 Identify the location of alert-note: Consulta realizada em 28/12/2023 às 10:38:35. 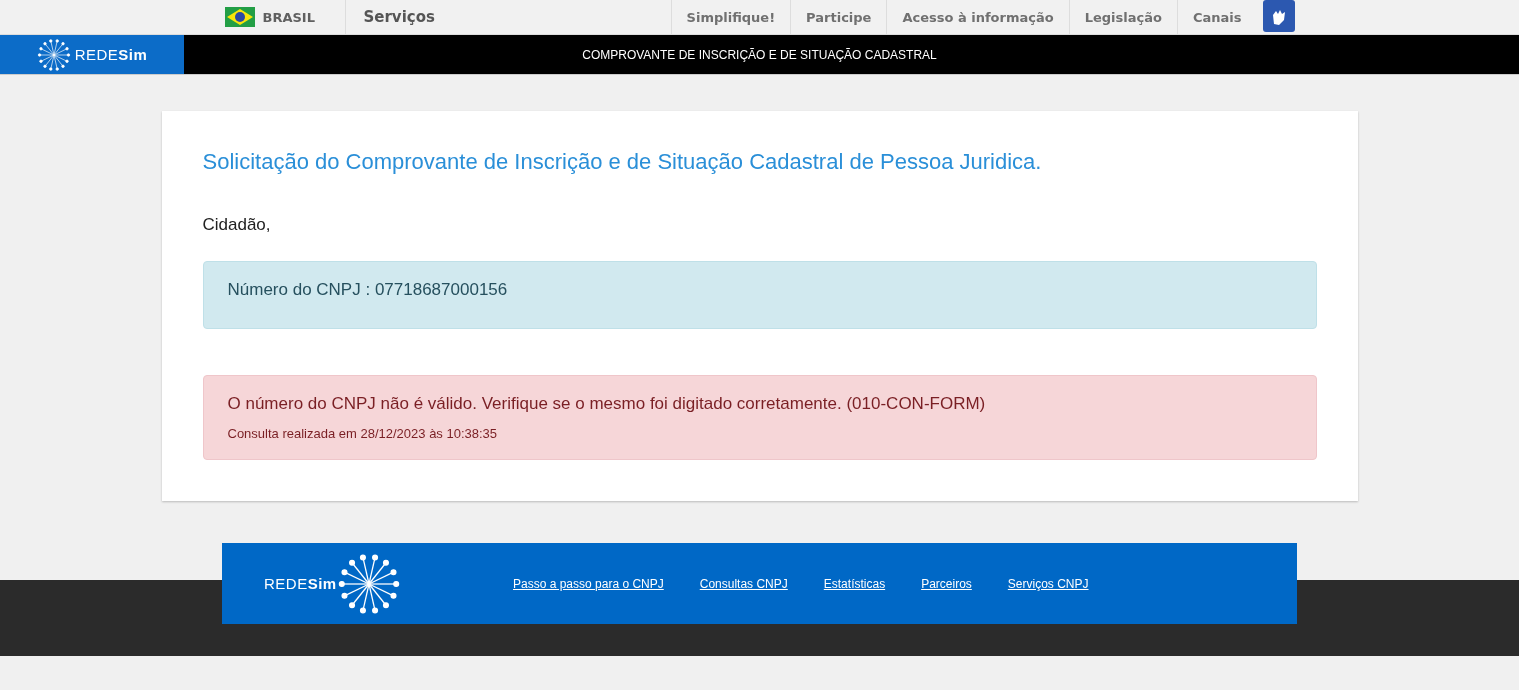
(363, 433).